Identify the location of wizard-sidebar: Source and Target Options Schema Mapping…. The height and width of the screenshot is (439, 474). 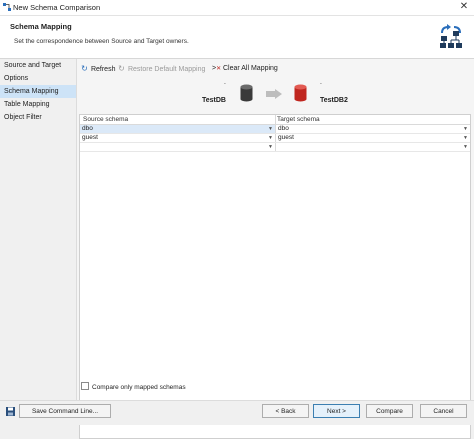
(38, 229).